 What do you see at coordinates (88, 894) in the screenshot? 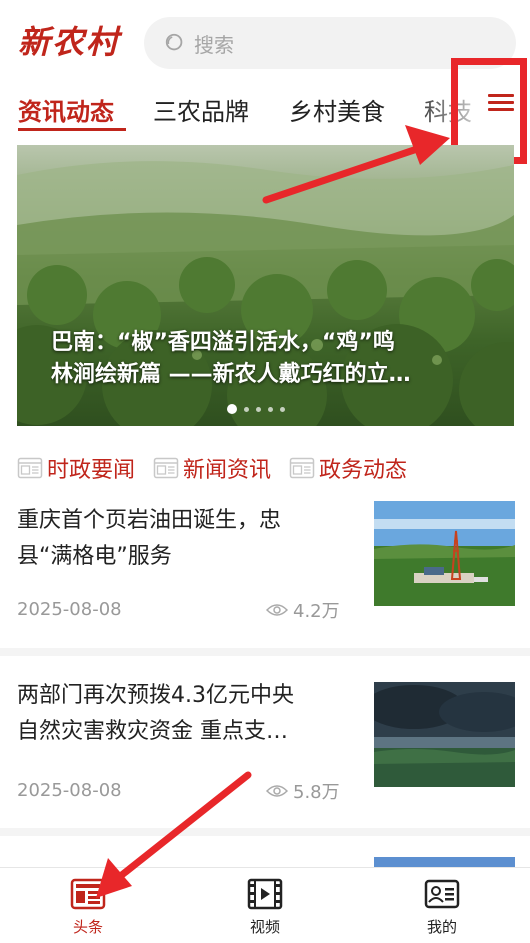
I see `headline-icon` at bounding box center [88, 894].